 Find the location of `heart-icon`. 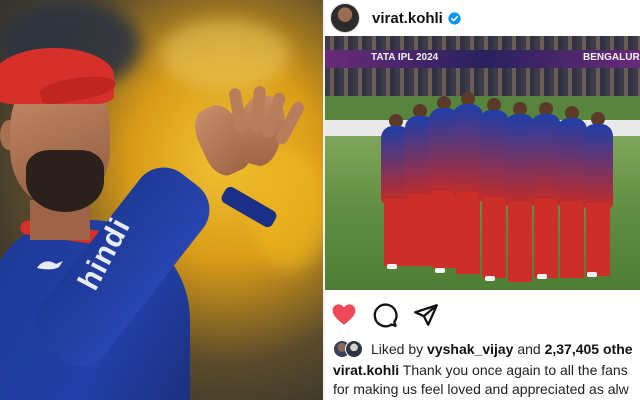

heart-icon is located at coordinates (344, 315).